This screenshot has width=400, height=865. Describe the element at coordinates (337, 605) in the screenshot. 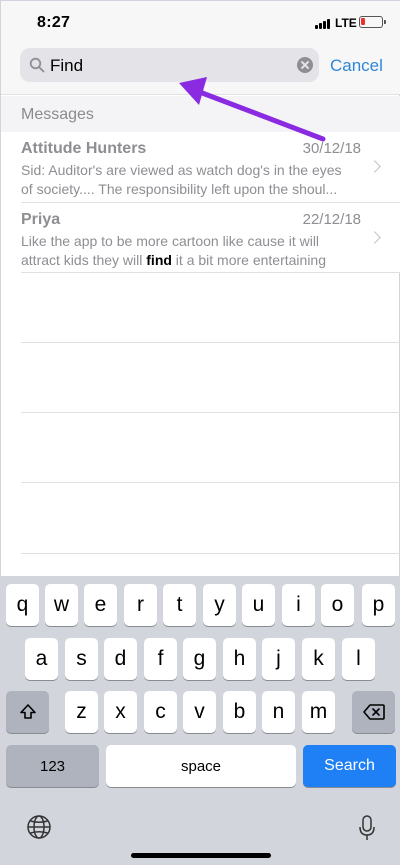

I see `key-o: o` at that location.